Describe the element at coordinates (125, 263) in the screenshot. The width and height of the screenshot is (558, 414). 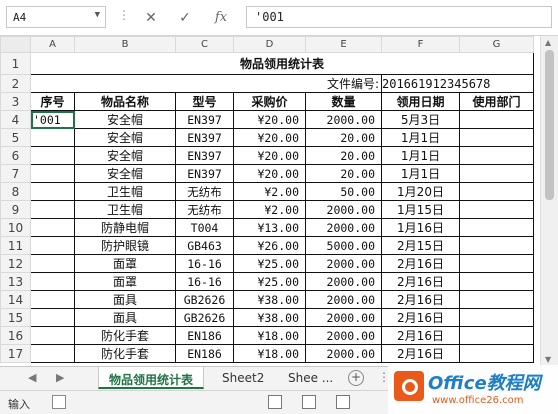
I see `cell-name: 面罩` at that location.